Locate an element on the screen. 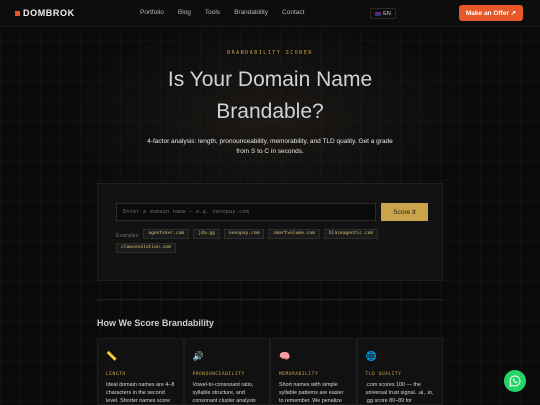 The width and height of the screenshot is (540, 405). card-label: MEMORABILITY is located at coordinates (299, 374).